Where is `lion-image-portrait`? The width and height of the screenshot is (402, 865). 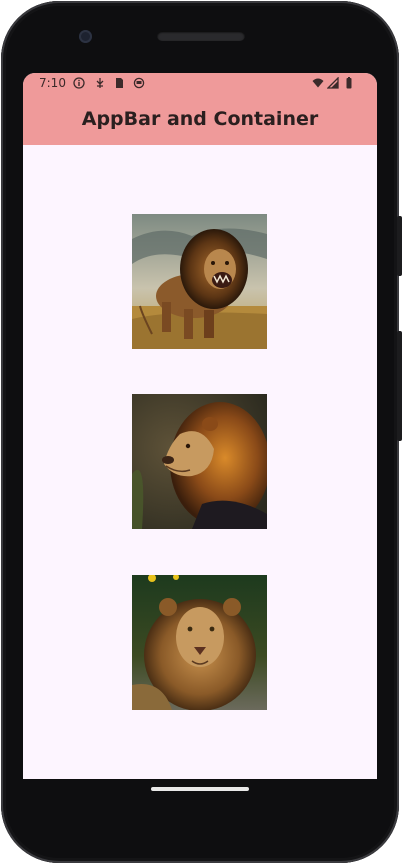
lion-image-portrait is located at coordinates (199, 642).